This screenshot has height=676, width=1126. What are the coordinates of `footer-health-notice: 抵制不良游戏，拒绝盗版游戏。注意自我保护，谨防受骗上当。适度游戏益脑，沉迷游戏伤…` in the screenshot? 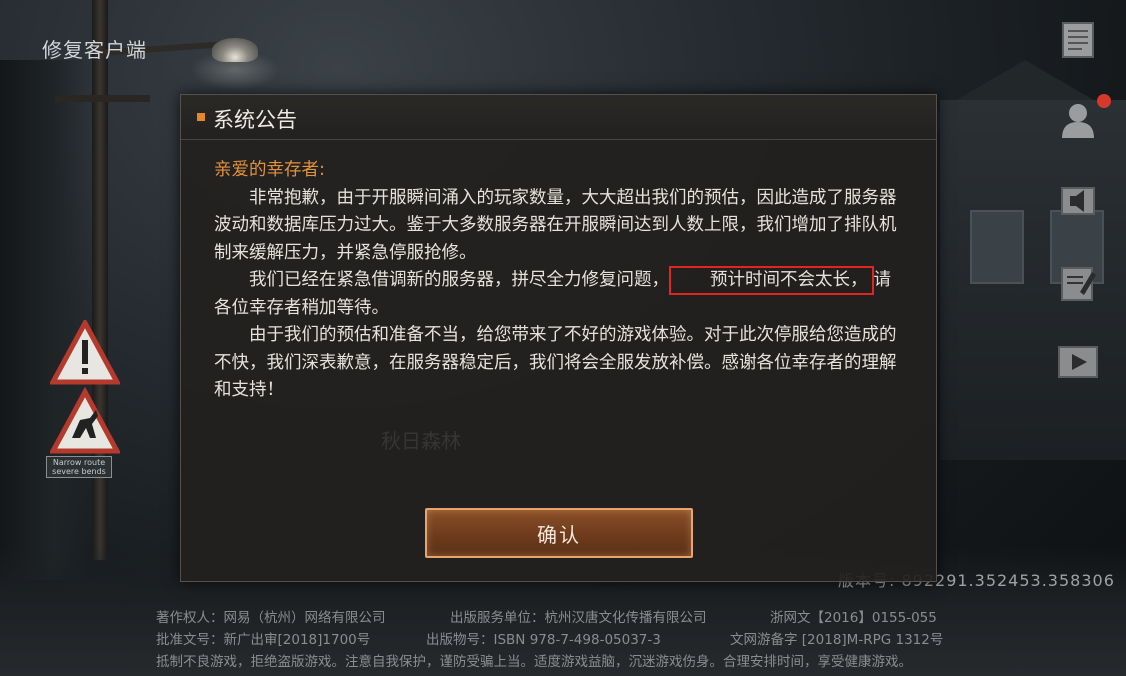 It's located at (534, 662).